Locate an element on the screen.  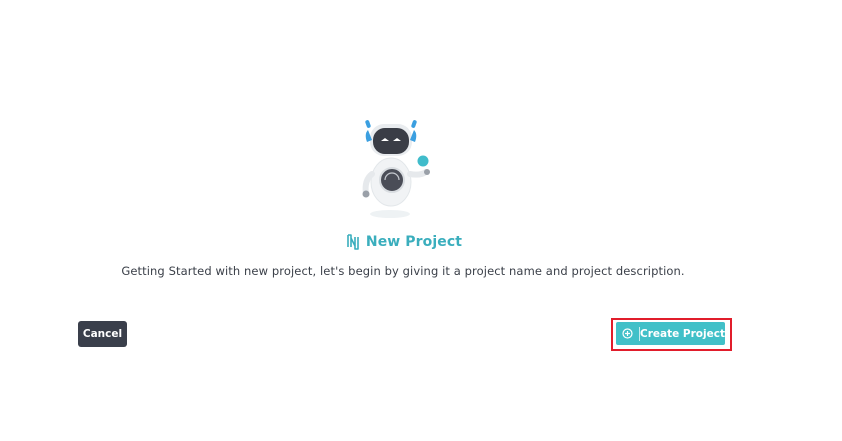
plus-circle-icon is located at coordinates (627, 333).